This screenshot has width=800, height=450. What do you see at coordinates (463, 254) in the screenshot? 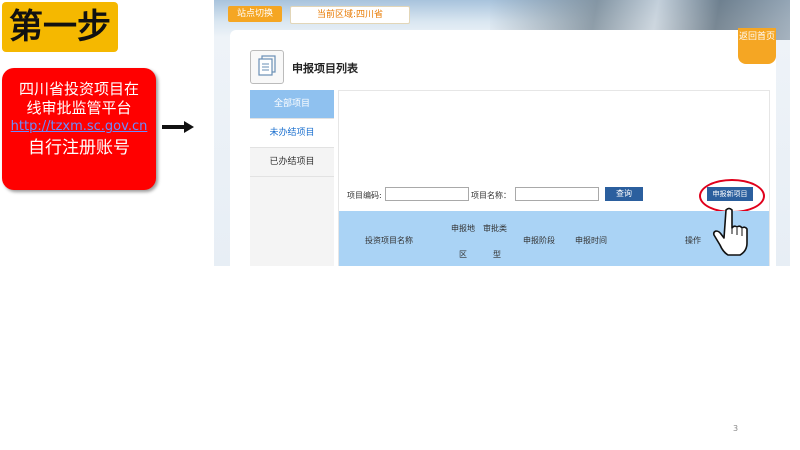
I see `th-region-line2: 区` at bounding box center [463, 254].